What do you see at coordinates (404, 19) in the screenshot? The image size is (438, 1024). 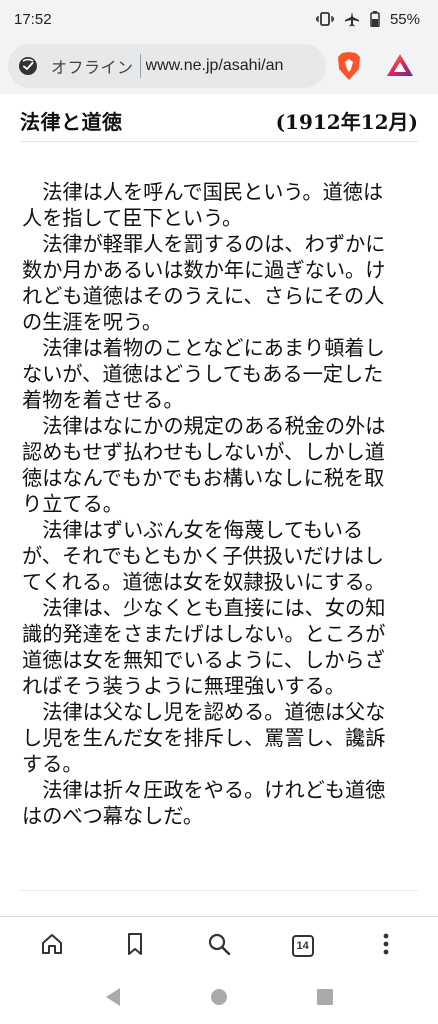 I see `battery-level: 55%` at bounding box center [404, 19].